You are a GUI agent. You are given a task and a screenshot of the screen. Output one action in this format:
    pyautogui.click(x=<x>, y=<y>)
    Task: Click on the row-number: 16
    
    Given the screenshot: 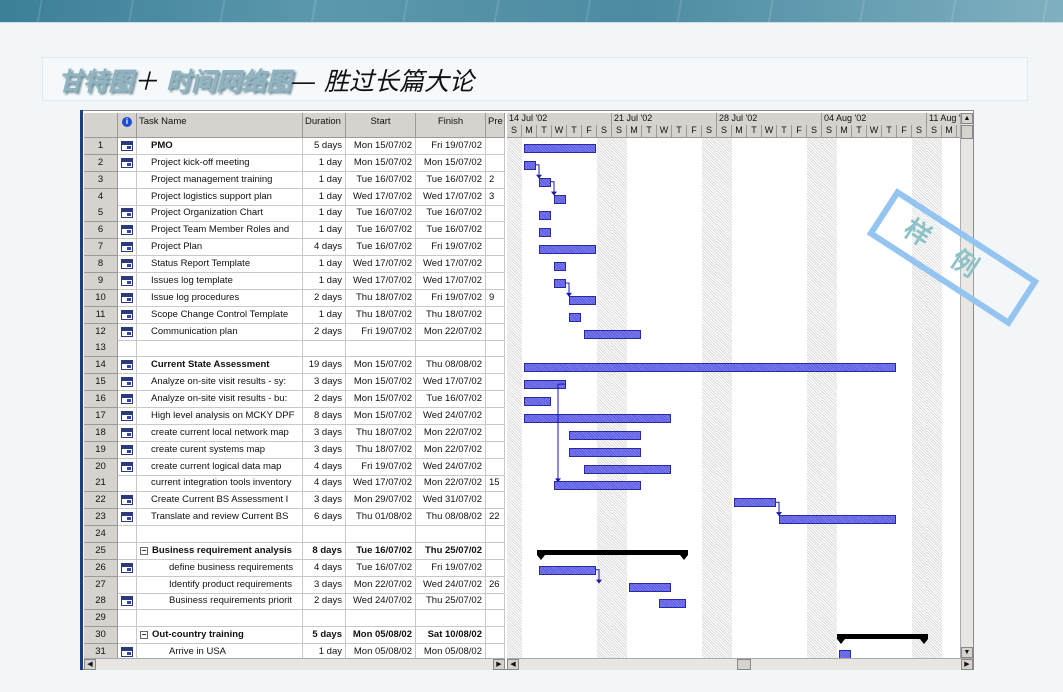 What is the action you would take?
    pyautogui.click(x=101, y=400)
    